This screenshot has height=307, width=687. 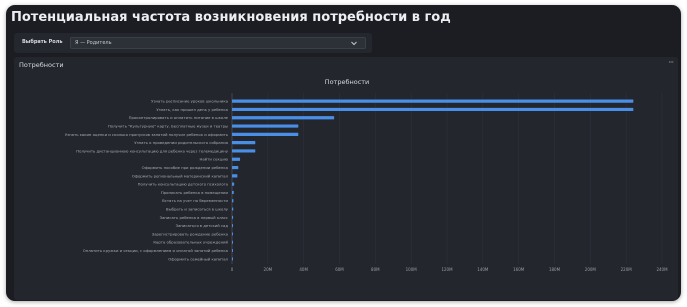 What do you see at coordinates (192, 109) in the screenshot?
I see `category-label: Узнать, как прошел день у ребенка` at bounding box center [192, 109].